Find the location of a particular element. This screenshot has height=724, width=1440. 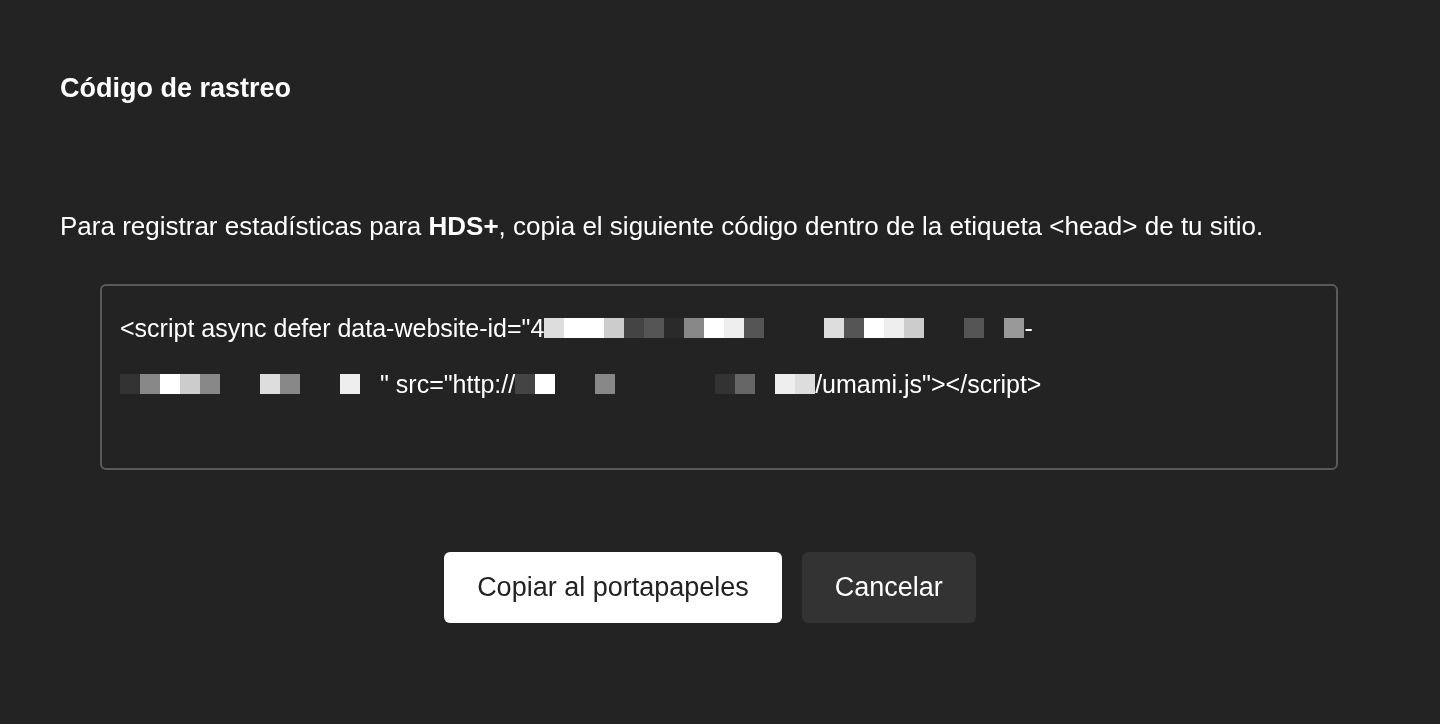

description-text: Para registrar estadísticas para HDS+, copia el siguiente código dentro de la etiqueta <head> de tu sitio. is located at coordinates (662, 226).